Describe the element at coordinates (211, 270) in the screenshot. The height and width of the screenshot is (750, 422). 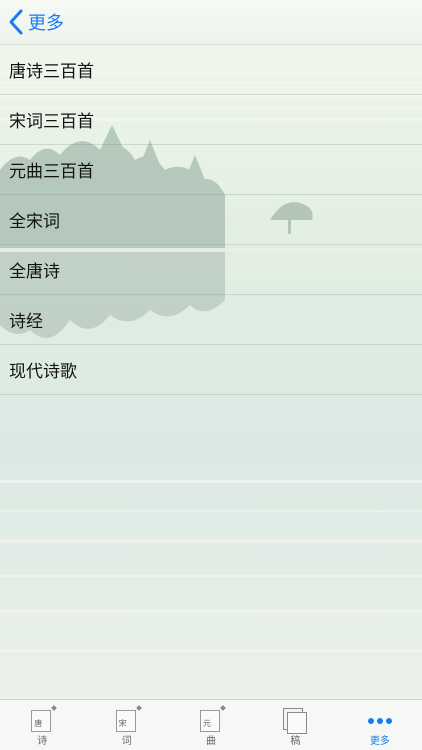
I see `list-item-complete-tang: 全唐诗` at that location.